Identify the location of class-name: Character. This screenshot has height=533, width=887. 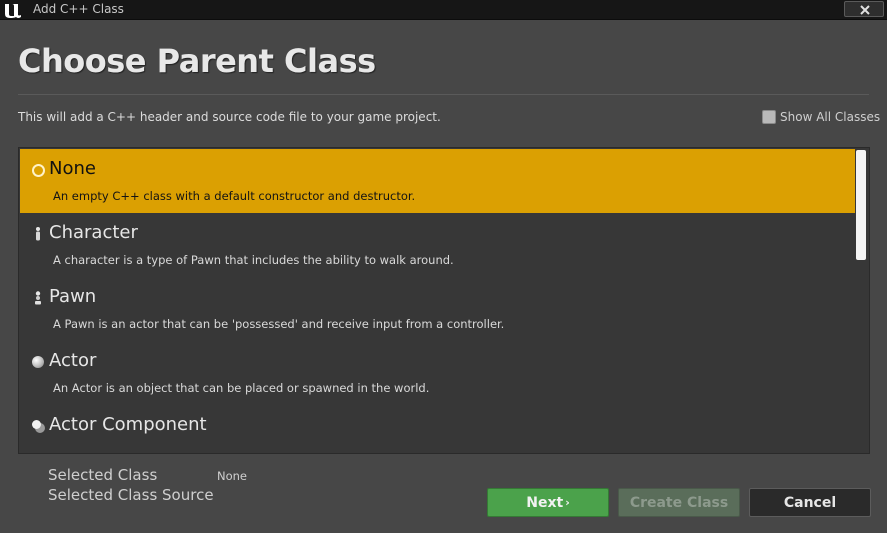
(93, 232).